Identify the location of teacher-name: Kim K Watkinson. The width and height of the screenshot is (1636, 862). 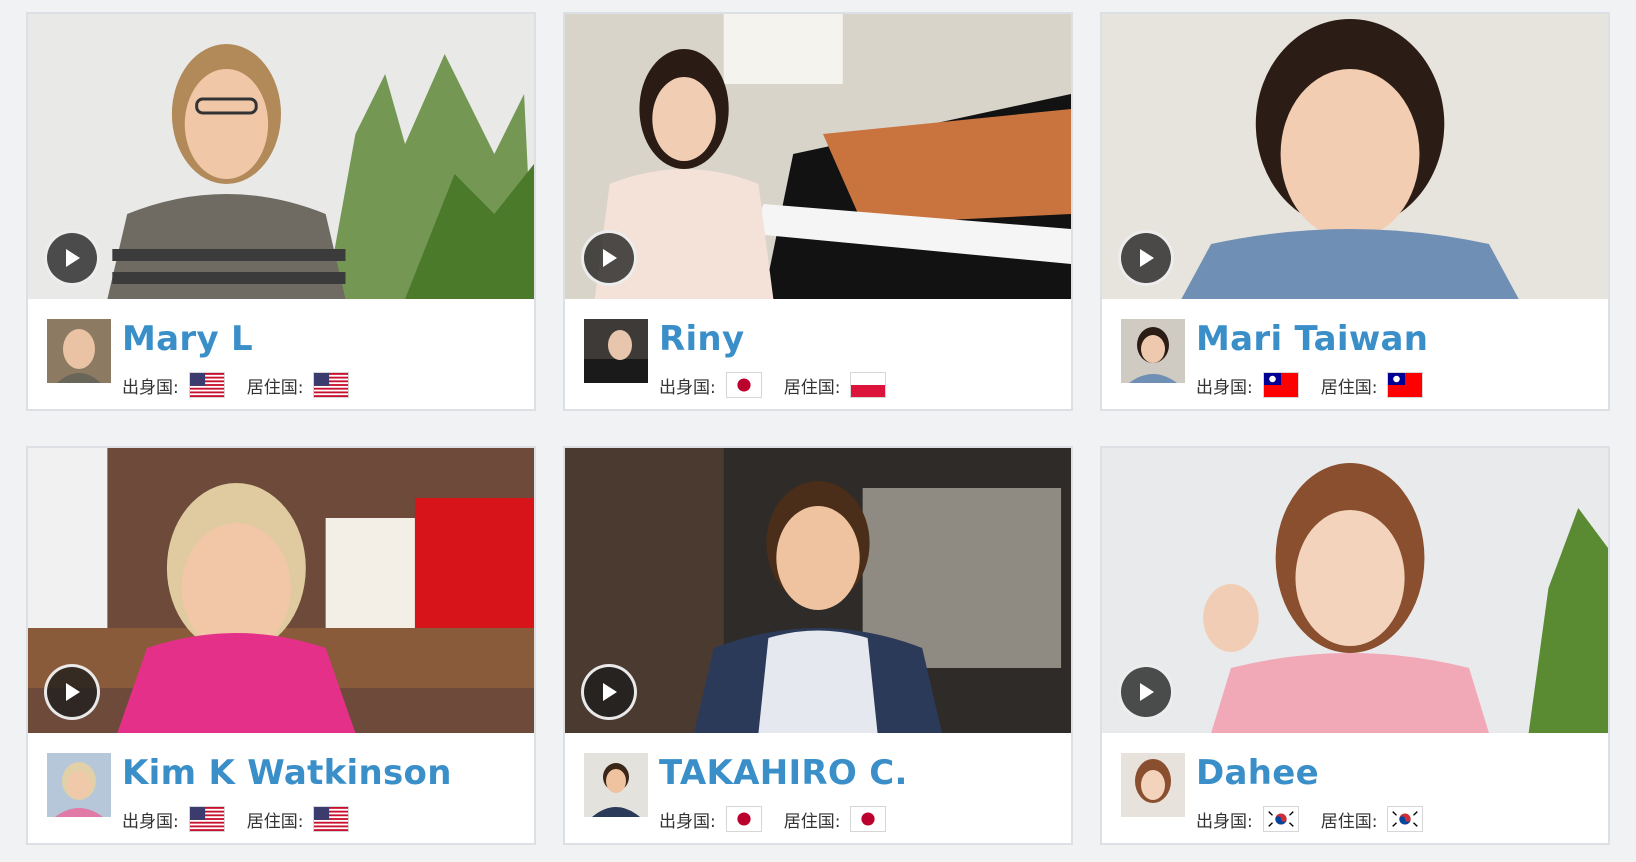
(287, 773).